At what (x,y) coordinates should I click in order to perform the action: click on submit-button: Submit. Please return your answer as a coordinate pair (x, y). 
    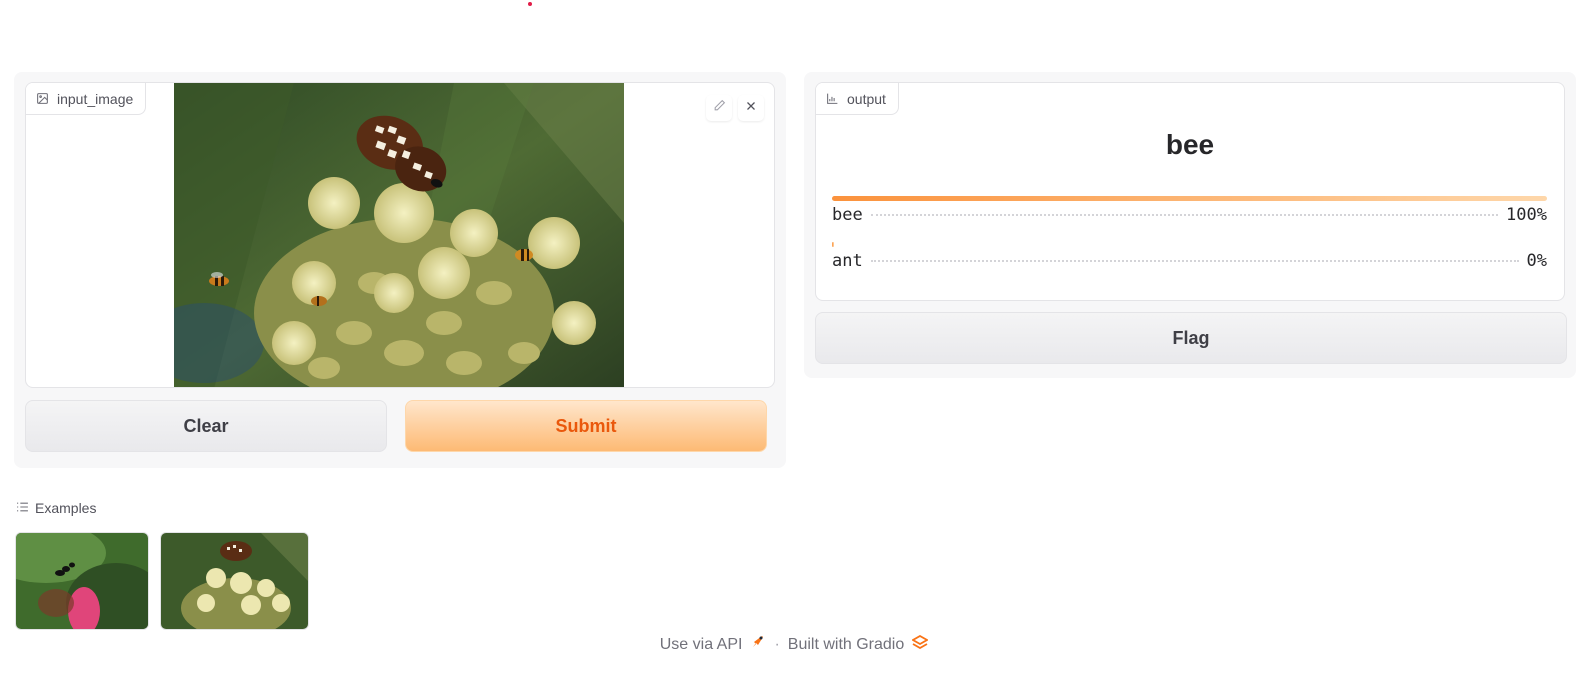
    Looking at the image, I should click on (586, 426).